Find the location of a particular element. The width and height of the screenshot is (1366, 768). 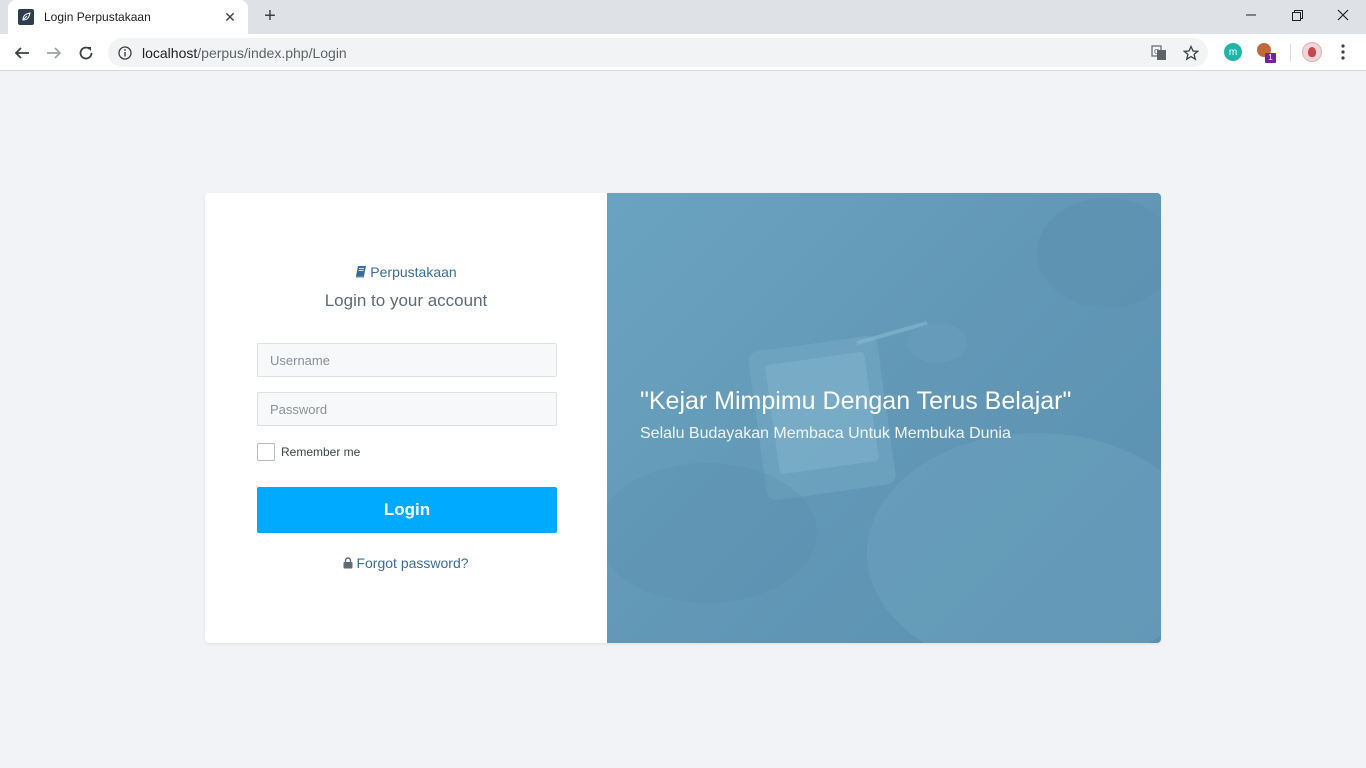

username-input is located at coordinates (407, 360).